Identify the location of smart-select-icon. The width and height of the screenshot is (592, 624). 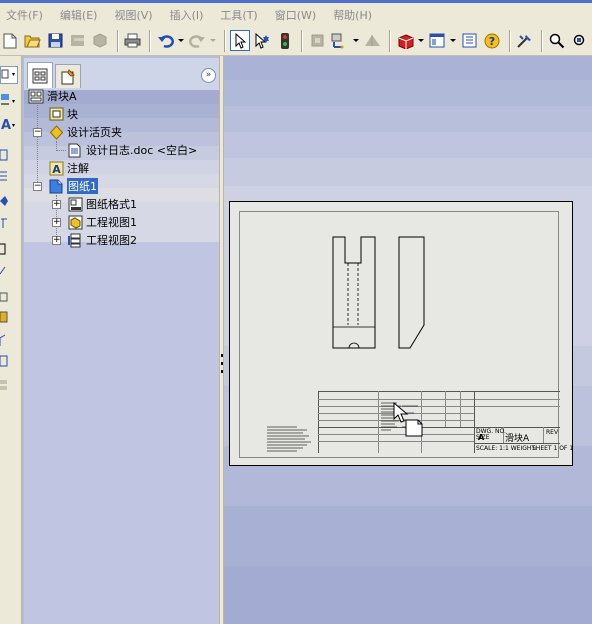
(262, 40).